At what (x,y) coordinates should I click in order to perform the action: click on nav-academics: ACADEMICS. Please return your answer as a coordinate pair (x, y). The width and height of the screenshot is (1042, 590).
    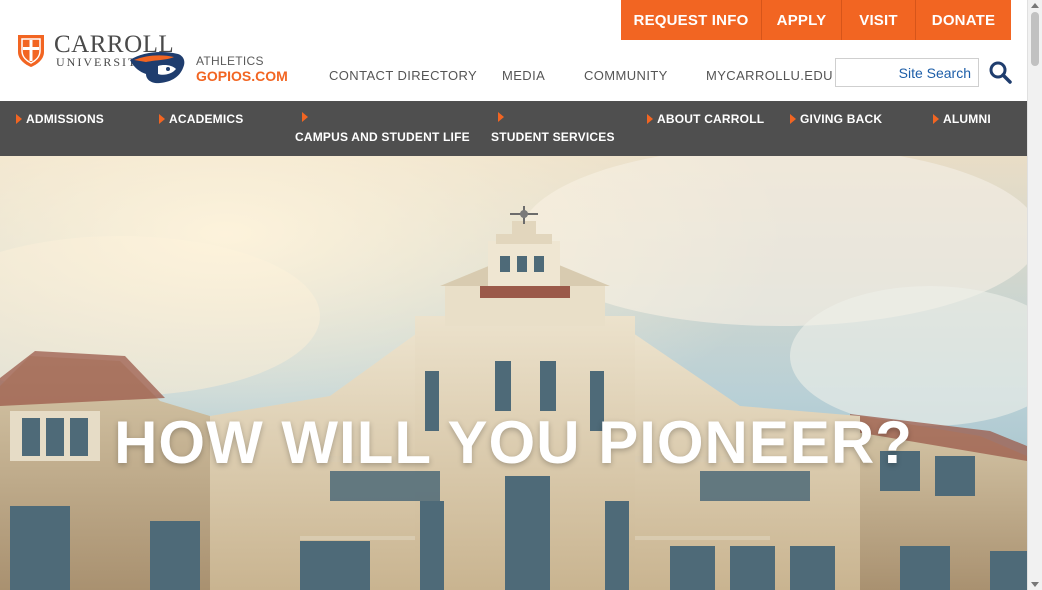
    Looking at the image, I should click on (201, 119).